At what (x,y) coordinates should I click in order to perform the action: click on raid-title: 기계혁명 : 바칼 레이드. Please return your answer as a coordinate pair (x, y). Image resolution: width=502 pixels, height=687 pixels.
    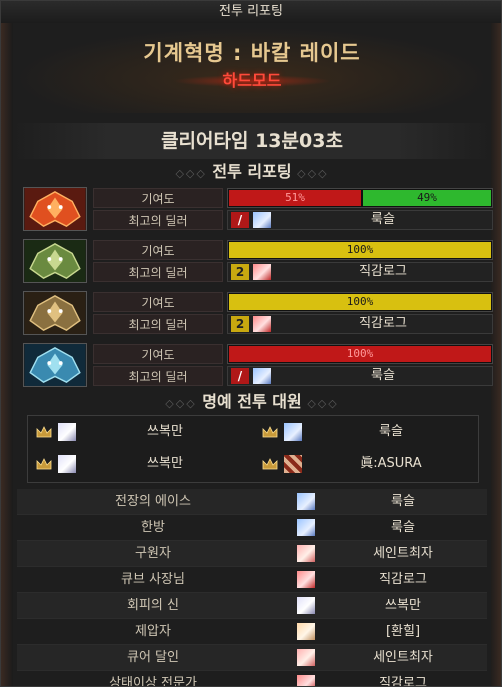
    Looking at the image, I should click on (252, 53).